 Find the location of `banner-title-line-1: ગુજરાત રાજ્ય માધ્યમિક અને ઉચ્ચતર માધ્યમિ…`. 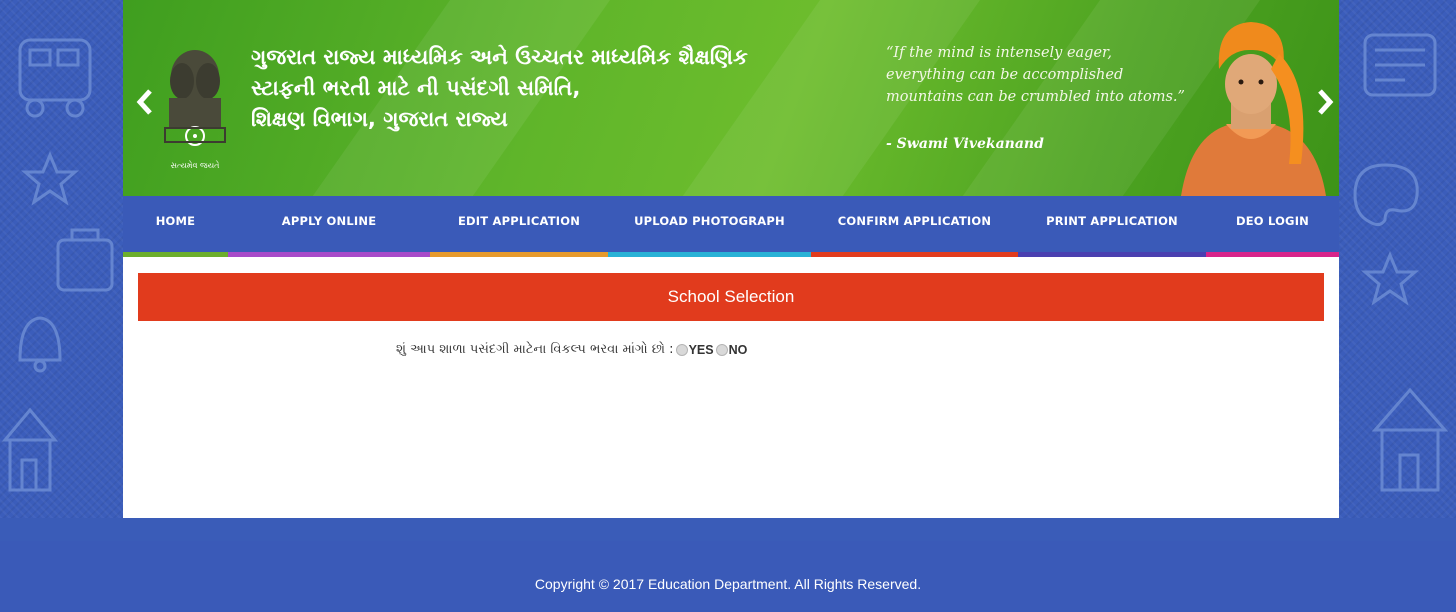

banner-title-line-1: ગુજરાત રાજ્ય માધ્યમિક અને ઉચ્ચતર માધ્યમિ… is located at coordinates (499, 57).